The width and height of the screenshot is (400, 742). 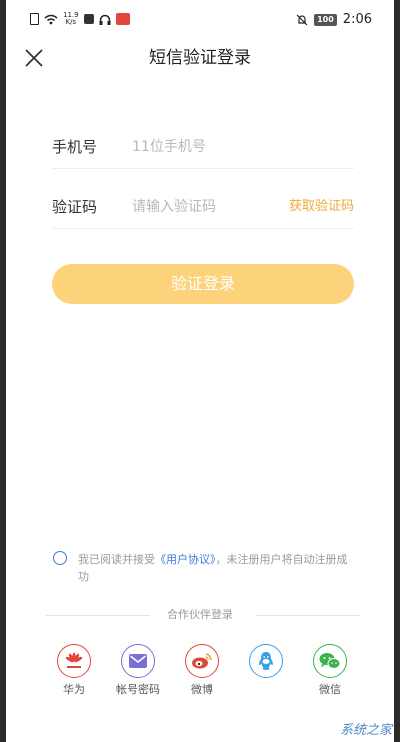 I want to click on agreement-text: 我已阅读并接受《用户协议》，未注册用户将自动注册成功, so click(x=217, y=568).